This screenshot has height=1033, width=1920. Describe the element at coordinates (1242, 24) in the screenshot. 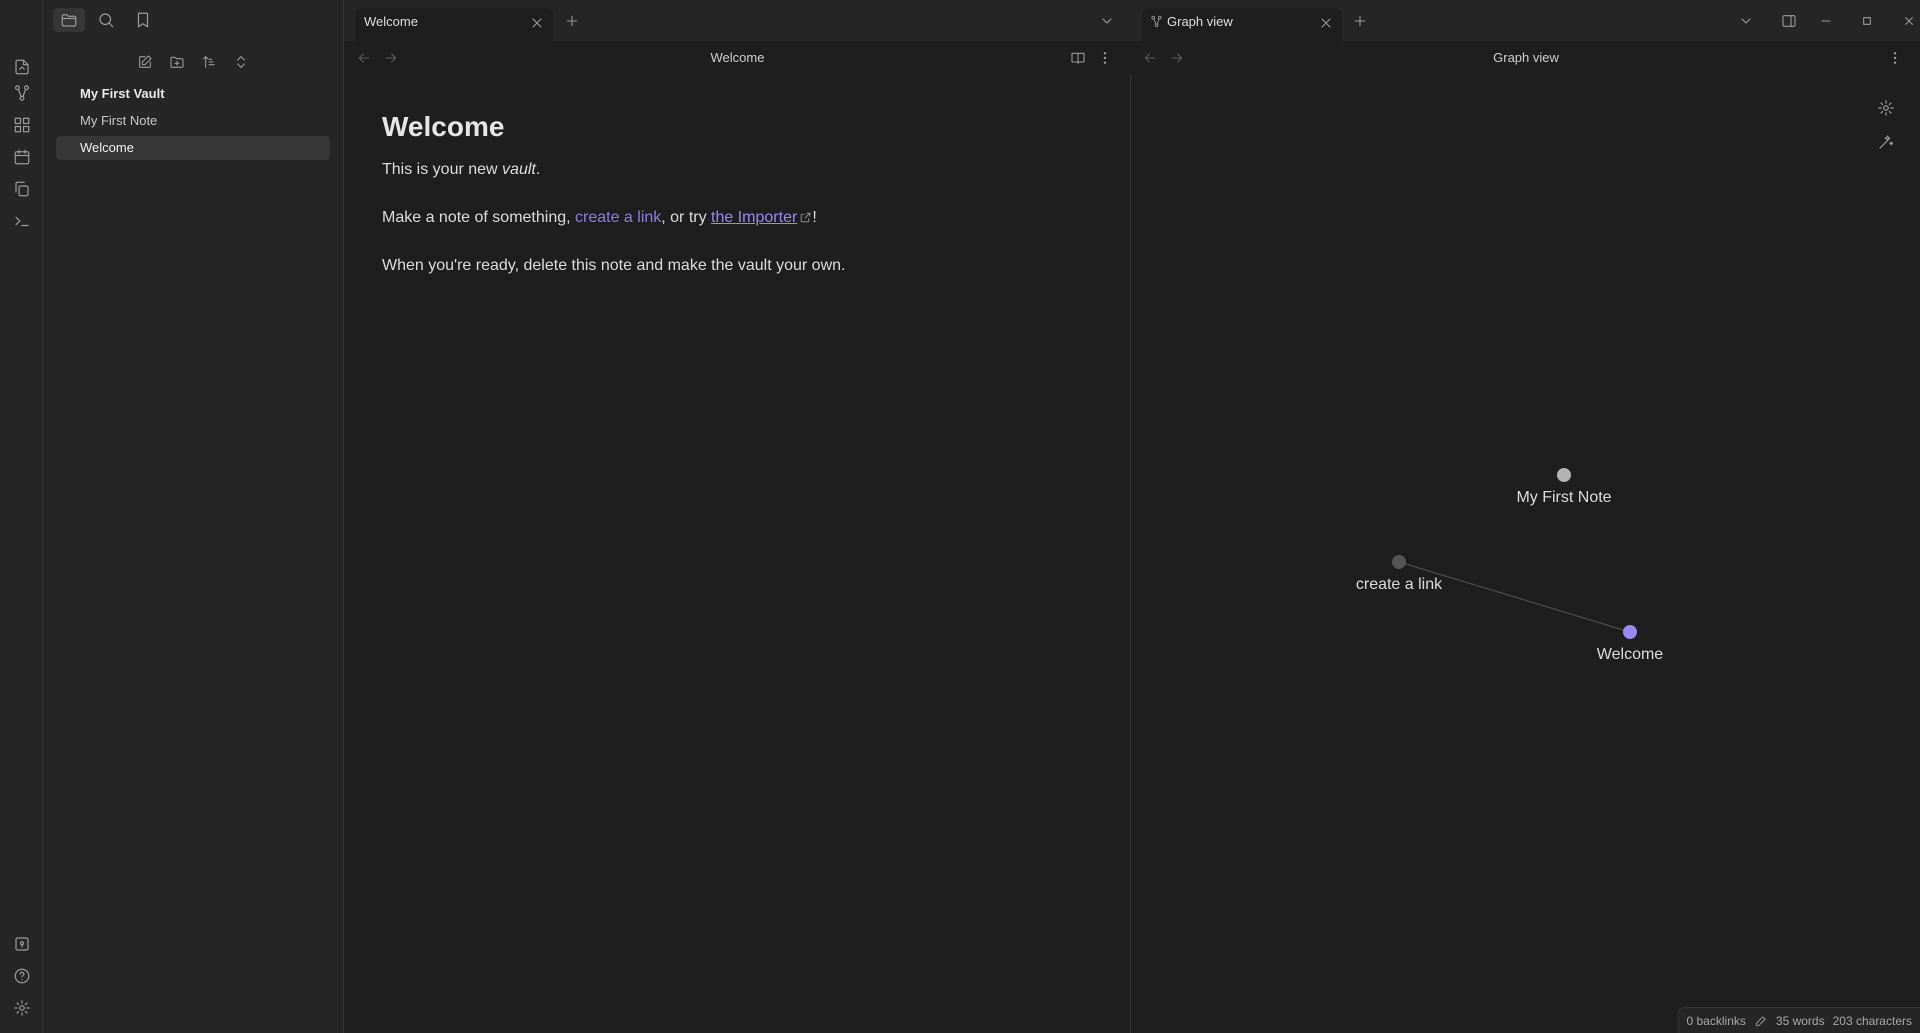

I see `tab-graph-view: Graph view` at that location.